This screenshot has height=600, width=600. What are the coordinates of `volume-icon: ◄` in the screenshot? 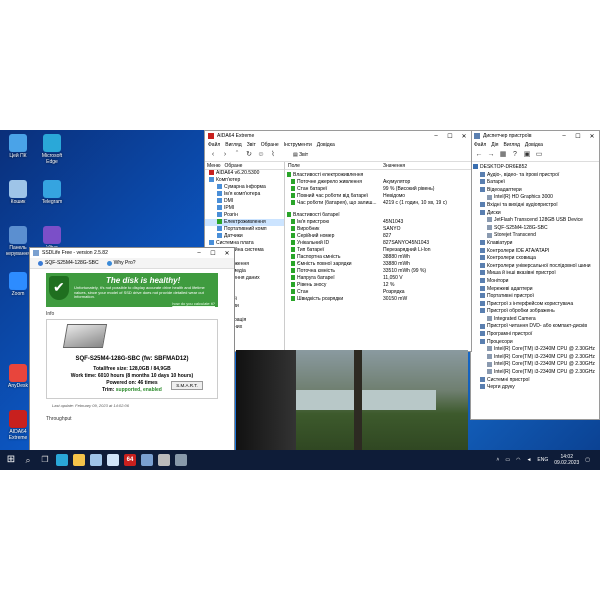 It's located at (528, 460).